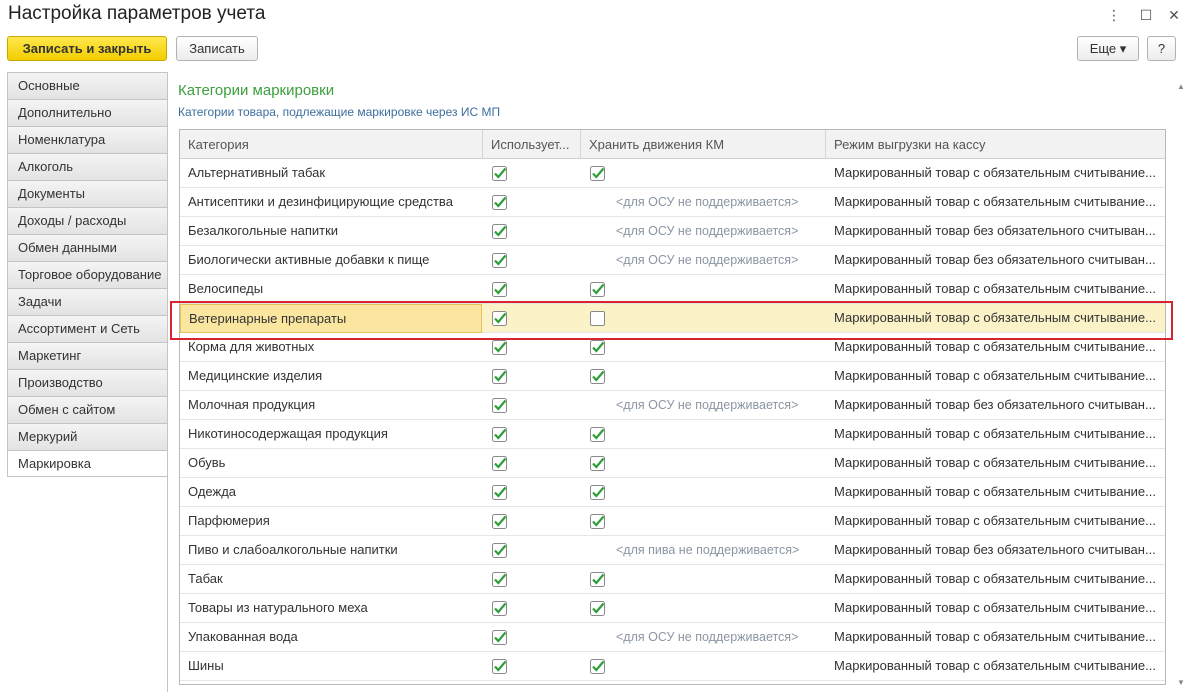  Describe the element at coordinates (995, 144) in the screenshot. I see `header-export-mode: Режим выгрузки на кассу` at that location.